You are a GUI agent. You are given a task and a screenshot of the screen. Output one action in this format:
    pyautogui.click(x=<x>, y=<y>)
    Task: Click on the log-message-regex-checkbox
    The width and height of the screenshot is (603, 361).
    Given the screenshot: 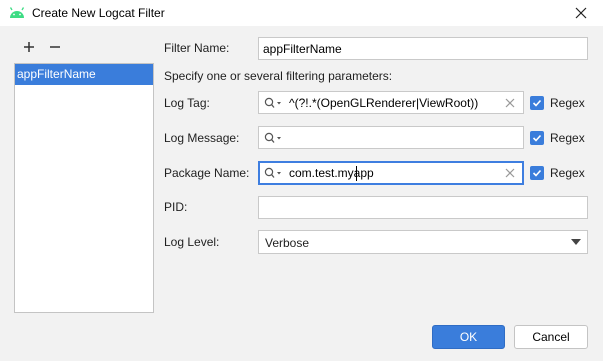 What is the action you would take?
    pyautogui.click(x=537, y=138)
    